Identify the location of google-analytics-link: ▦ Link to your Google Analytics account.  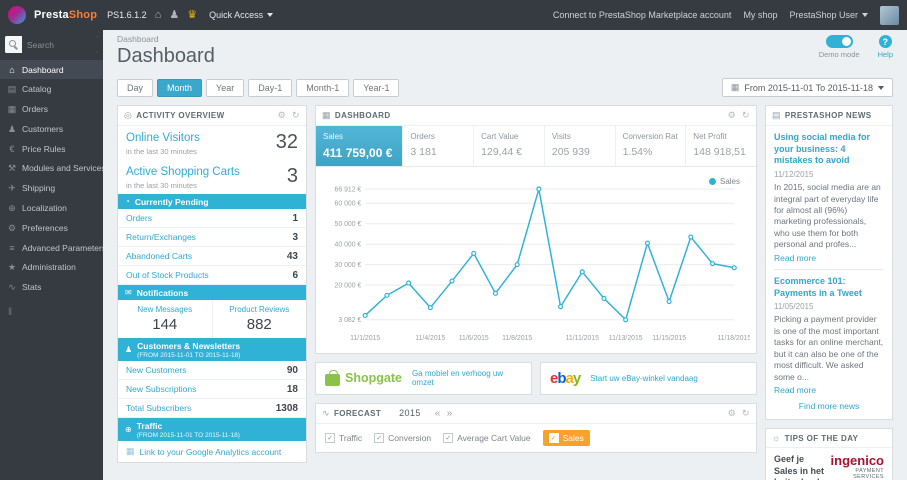
(212, 451).